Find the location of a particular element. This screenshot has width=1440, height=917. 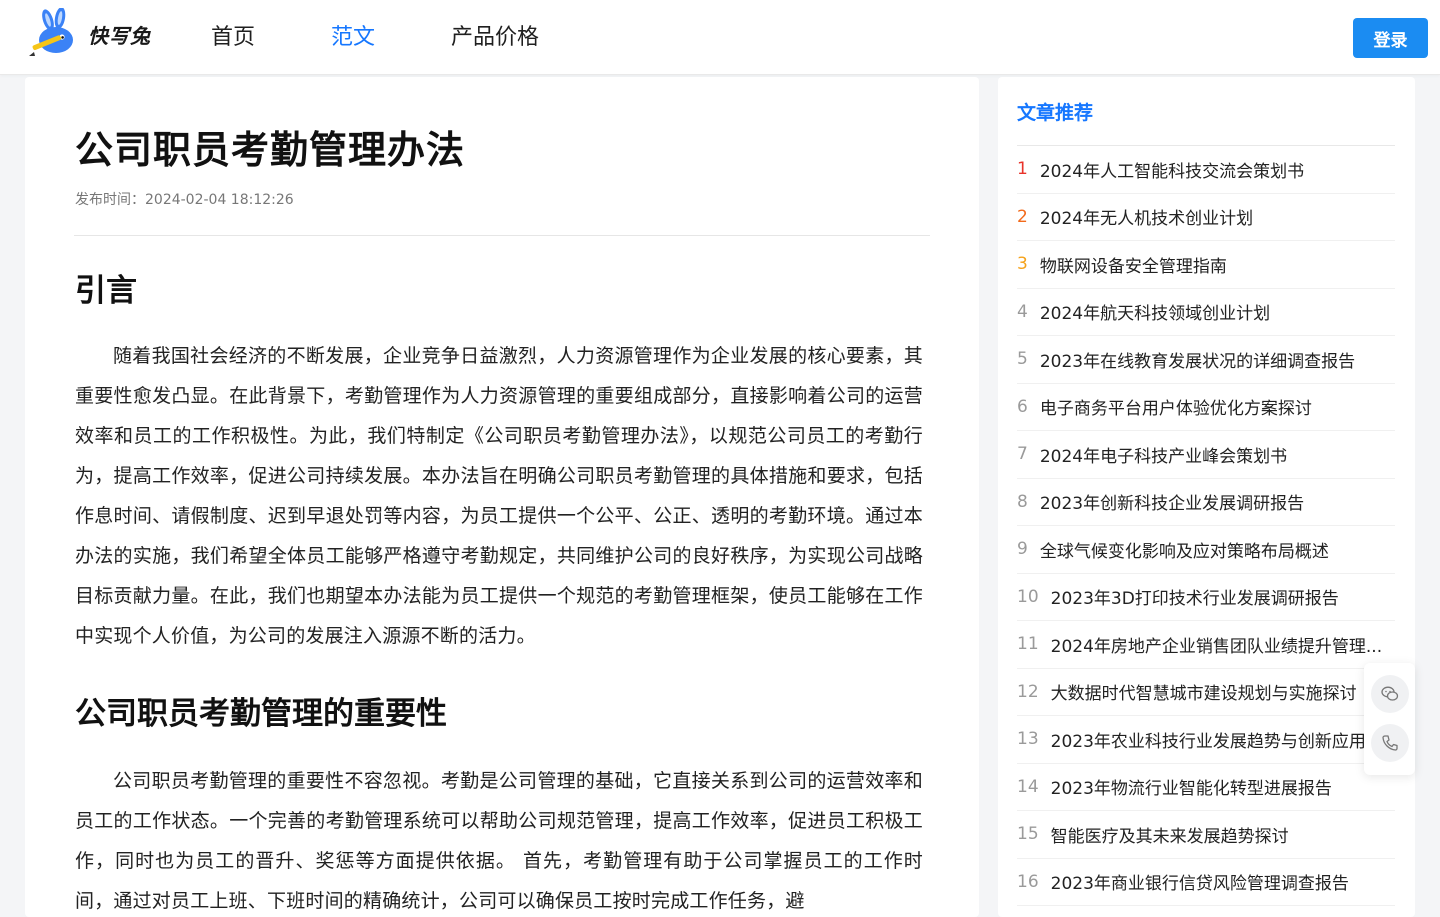

rank-number: 9 is located at coordinates (1022, 549).